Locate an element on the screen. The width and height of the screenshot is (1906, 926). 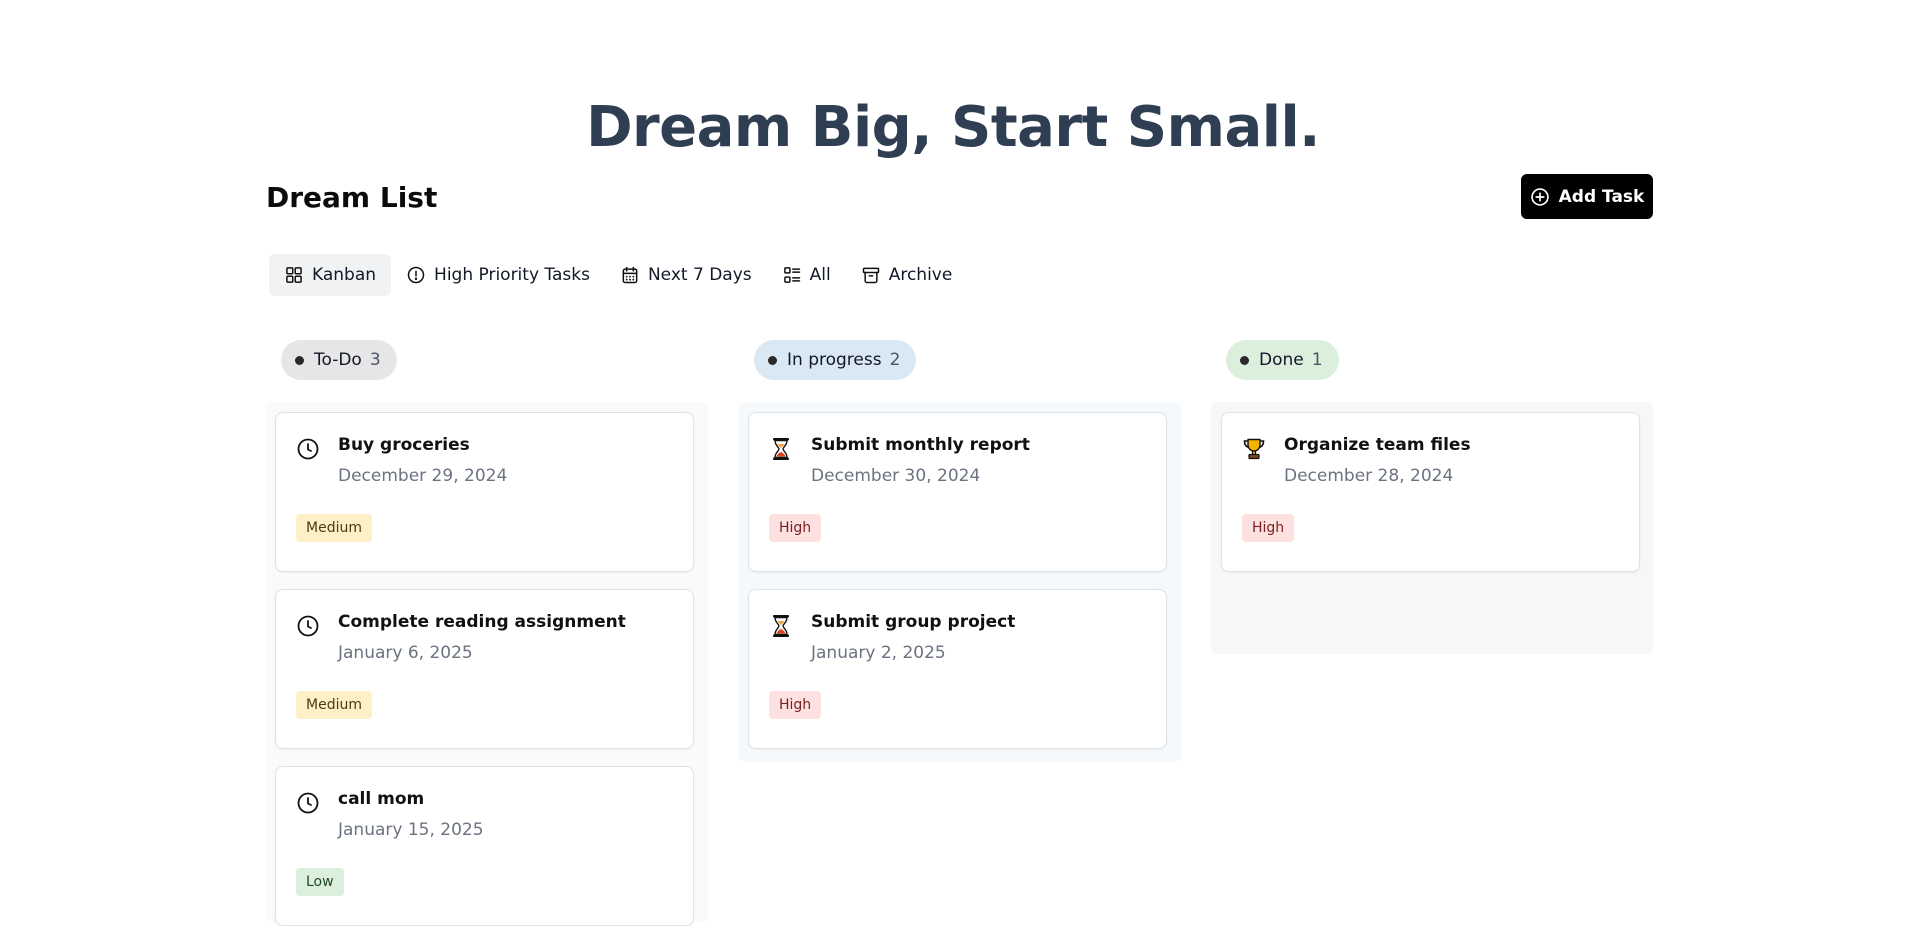
task-date: December 28, 2024 is located at coordinates (1369, 476).